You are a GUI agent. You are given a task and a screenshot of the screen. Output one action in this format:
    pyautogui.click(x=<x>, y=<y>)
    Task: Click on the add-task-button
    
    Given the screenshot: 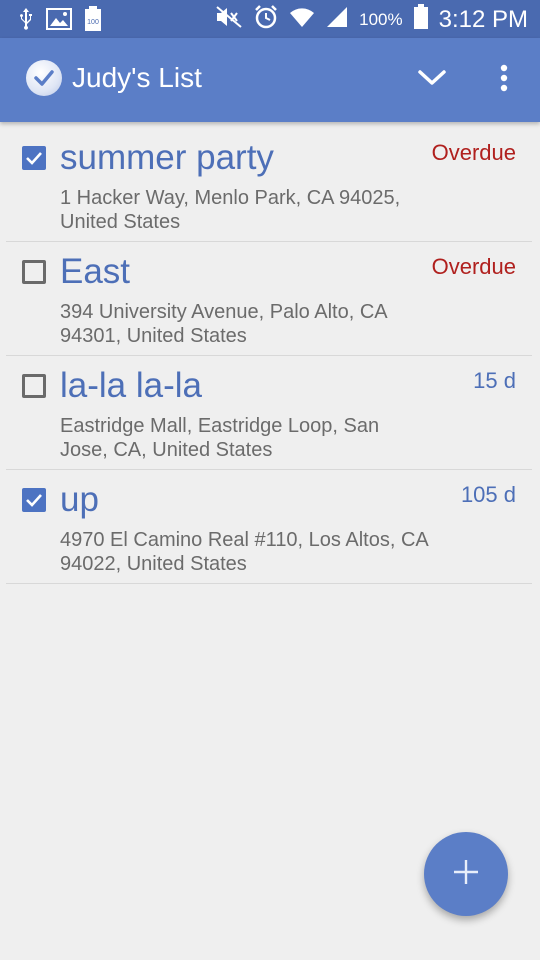 What is the action you would take?
    pyautogui.click(x=466, y=874)
    